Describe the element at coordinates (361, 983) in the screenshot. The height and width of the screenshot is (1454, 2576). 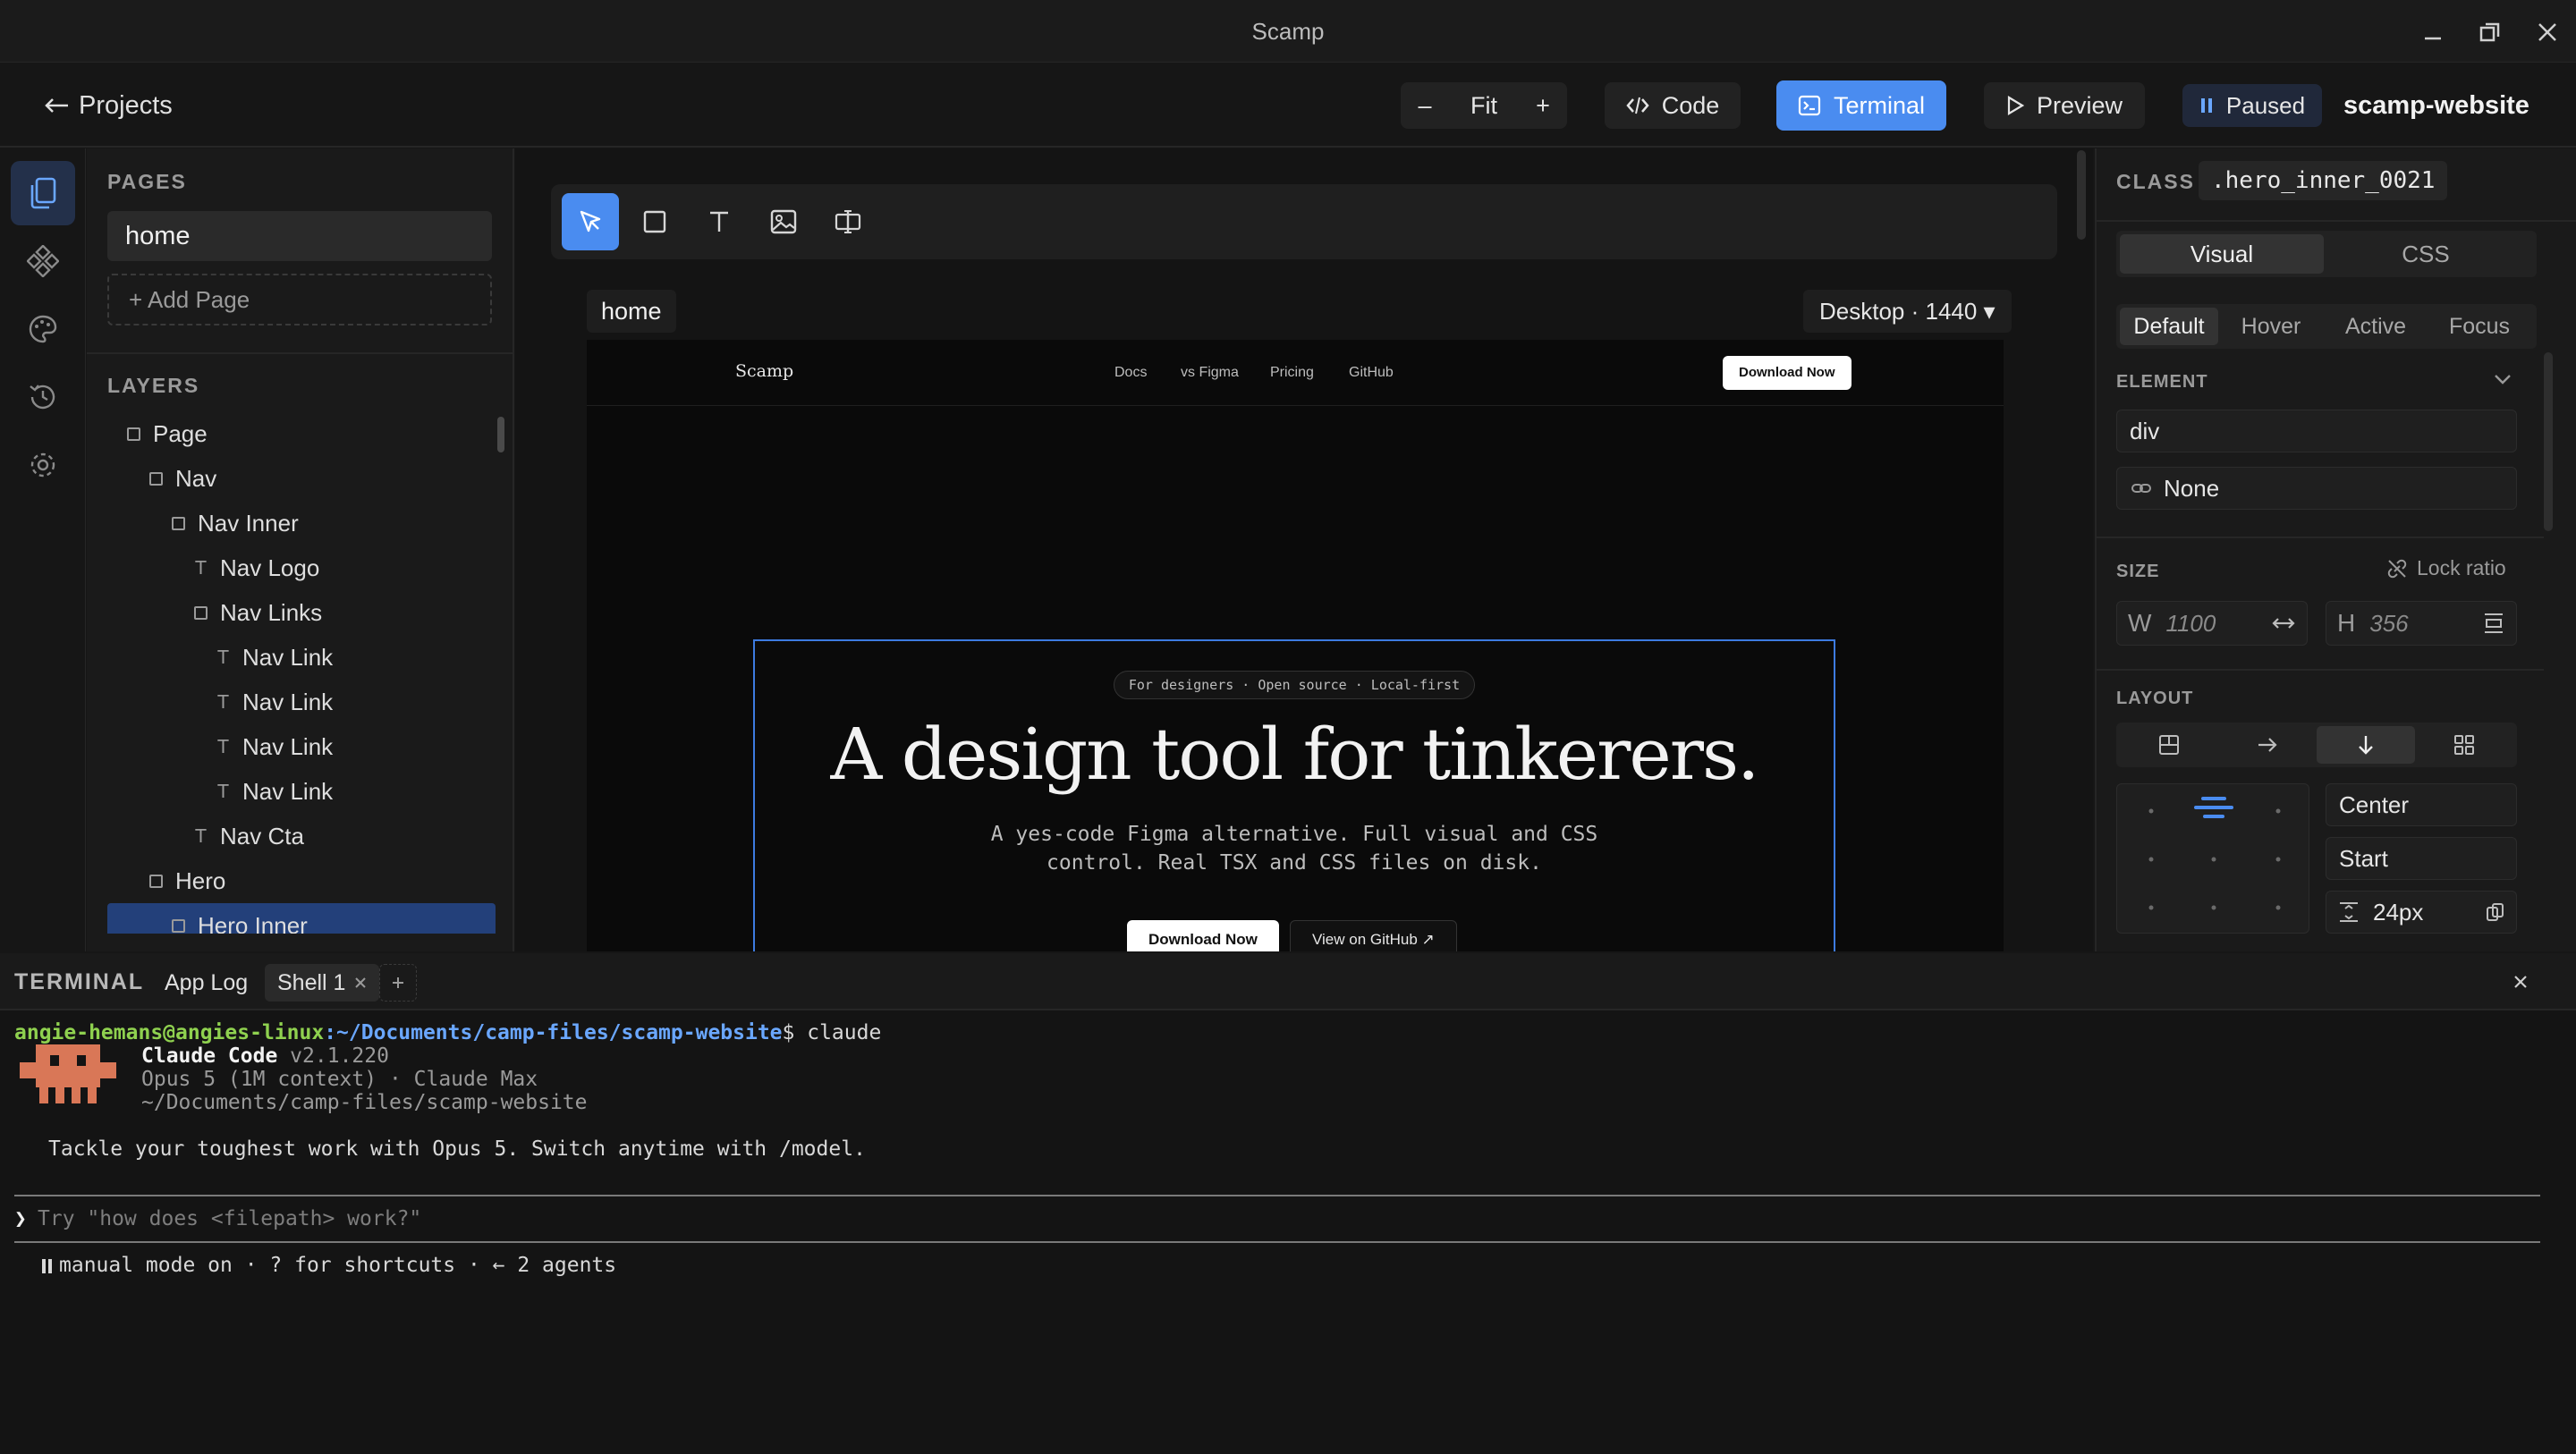
I see `close-tab-icon` at that location.